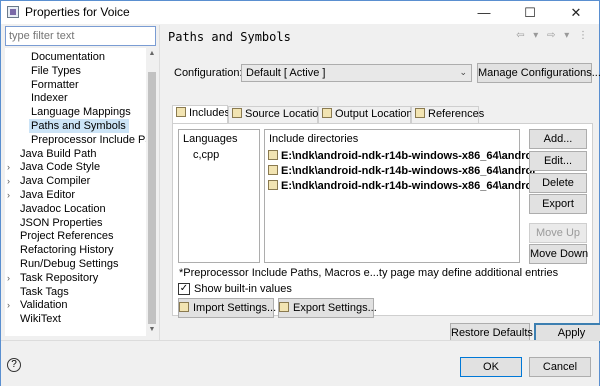 The image size is (600, 386). Describe the element at coordinates (558, 233) in the screenshot. I see `move-up-button: Move Up` at that location.